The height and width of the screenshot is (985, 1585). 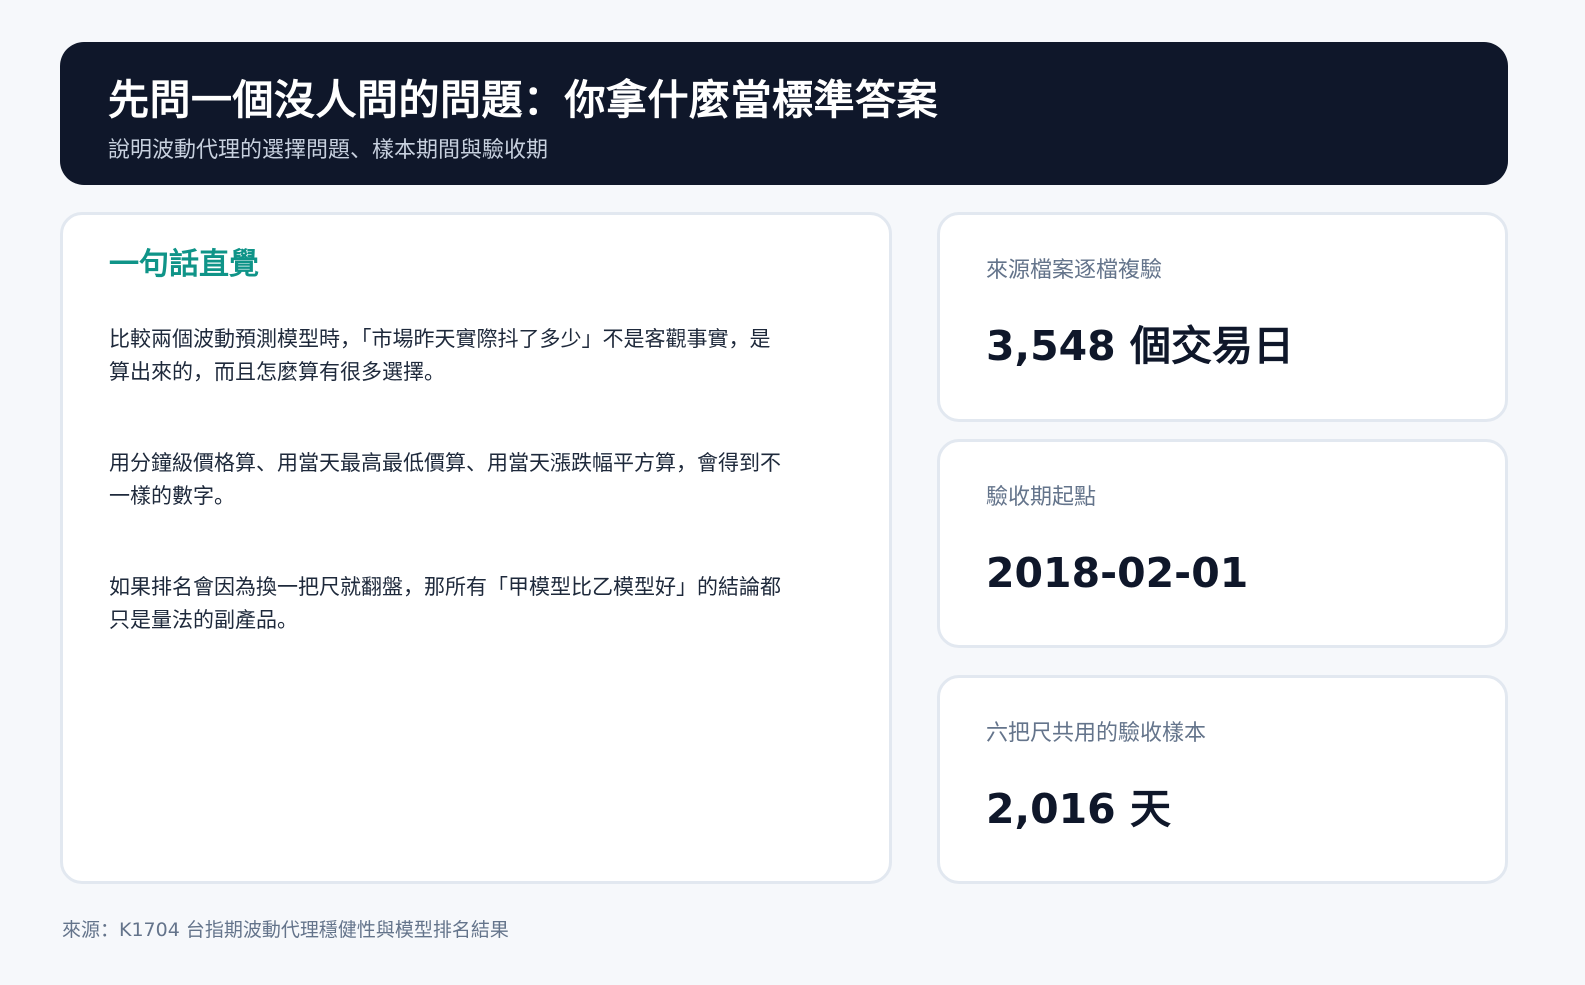 What do you see at coordinates (1222, 779) in the screenshot?
I see `stat-card-shared-sample: 六把尺共用的驗收樣本 2,016 天` at bounding box center [1222, 779].